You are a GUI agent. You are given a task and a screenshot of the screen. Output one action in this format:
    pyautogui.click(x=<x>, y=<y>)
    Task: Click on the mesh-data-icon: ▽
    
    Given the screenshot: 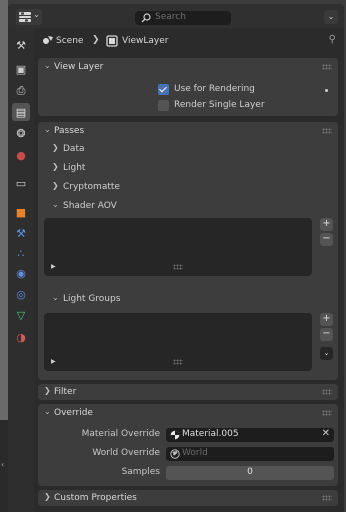 What is the action you would take?
    pyautogui.click(x=21, y=315)
    